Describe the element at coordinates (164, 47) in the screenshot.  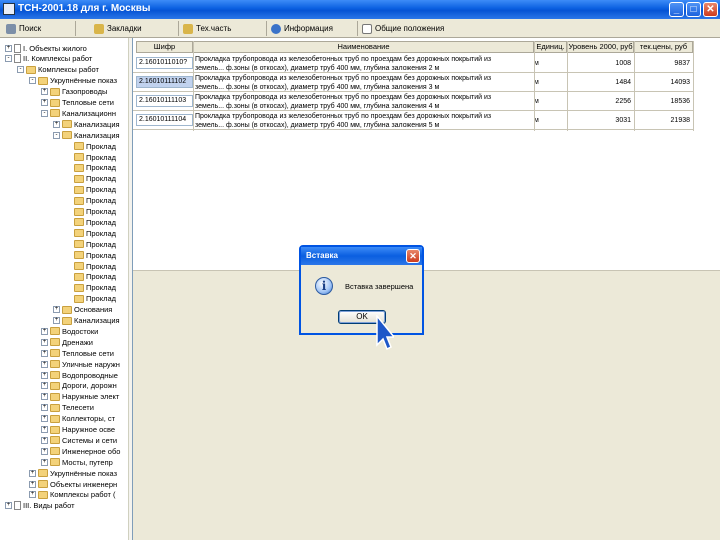
I see `column-header-code: Шифр` at that location.